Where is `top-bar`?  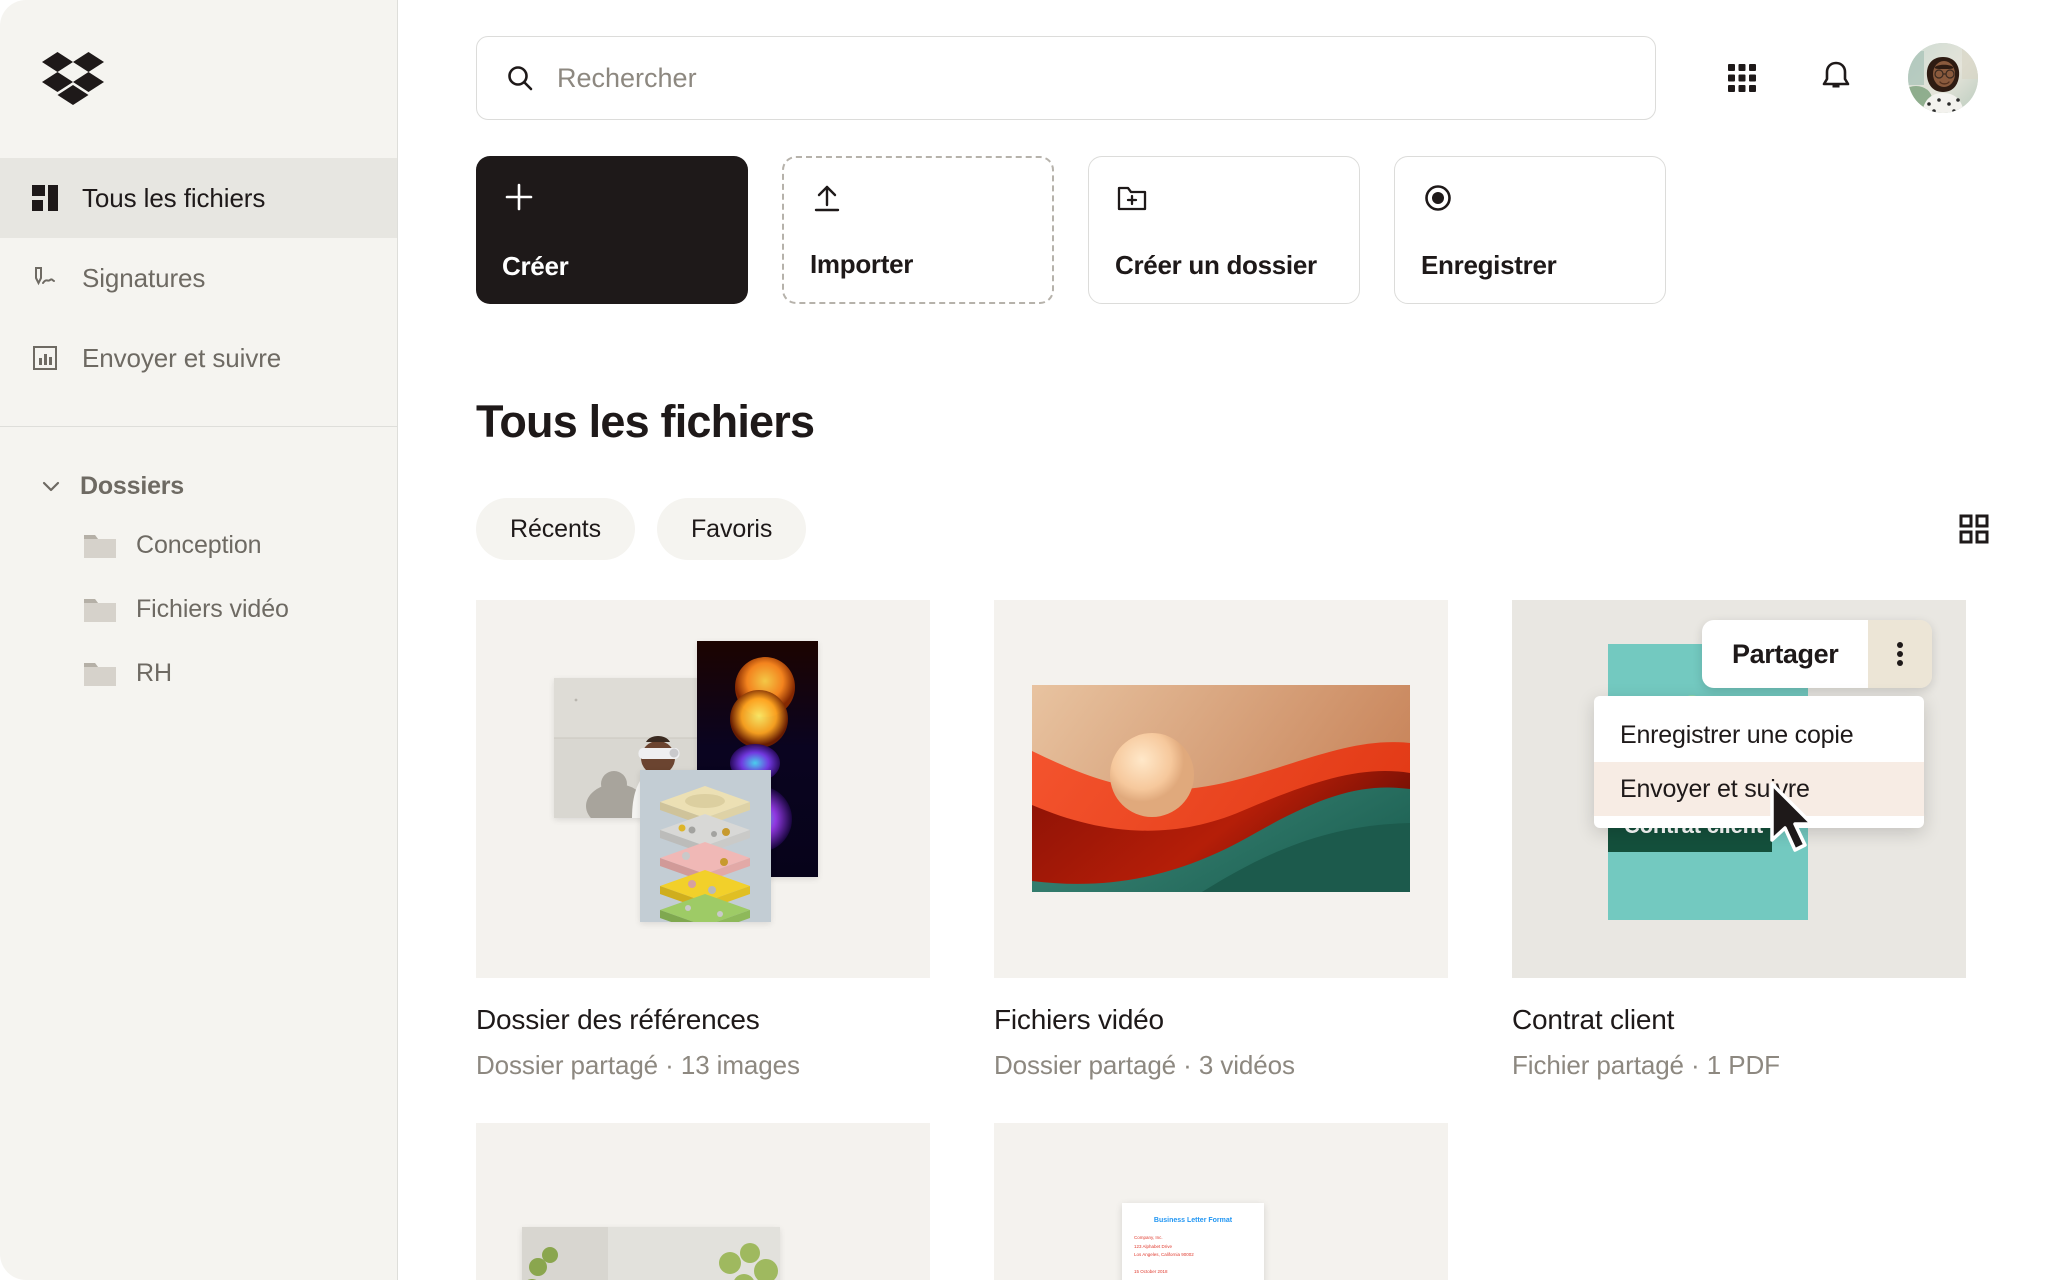
top-bar is located at coordinates (1223, 60).